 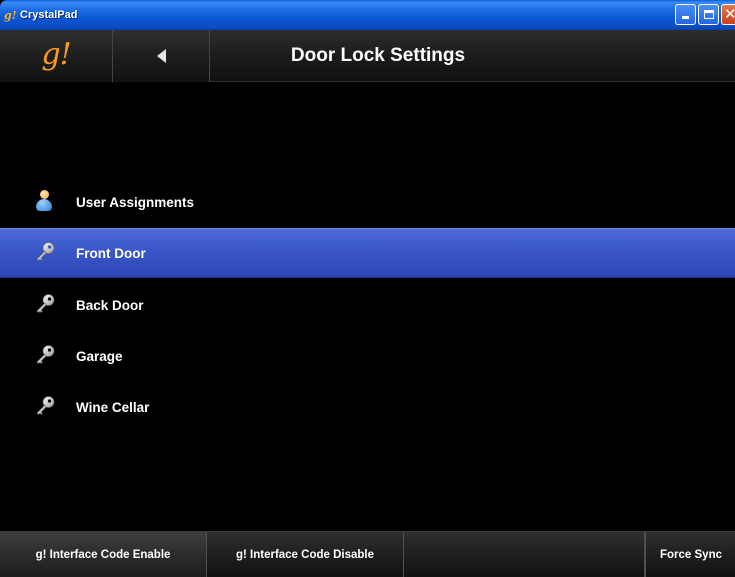 I want to click on close-button: ✕, so click(x=728, y=14).